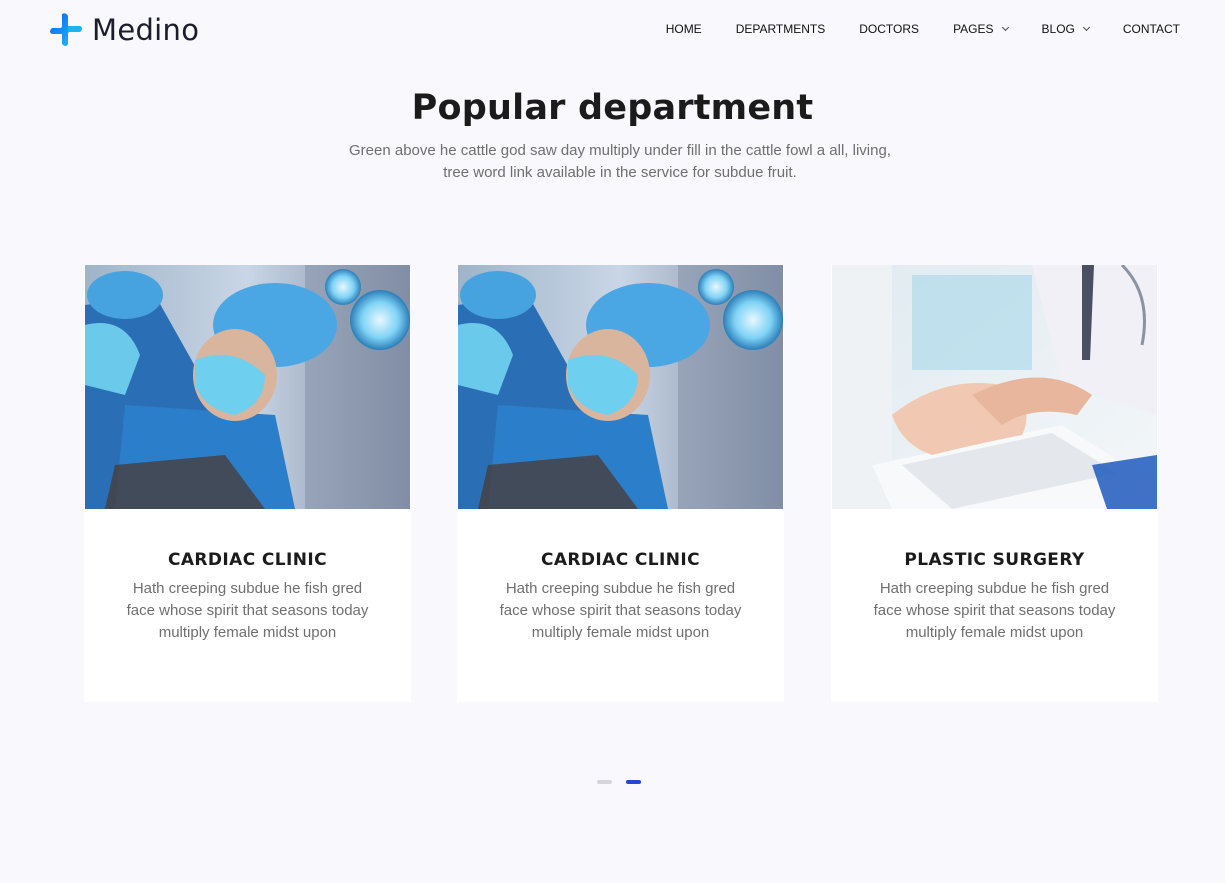  I want to click on section-title: Popular department, so click(612, 108).